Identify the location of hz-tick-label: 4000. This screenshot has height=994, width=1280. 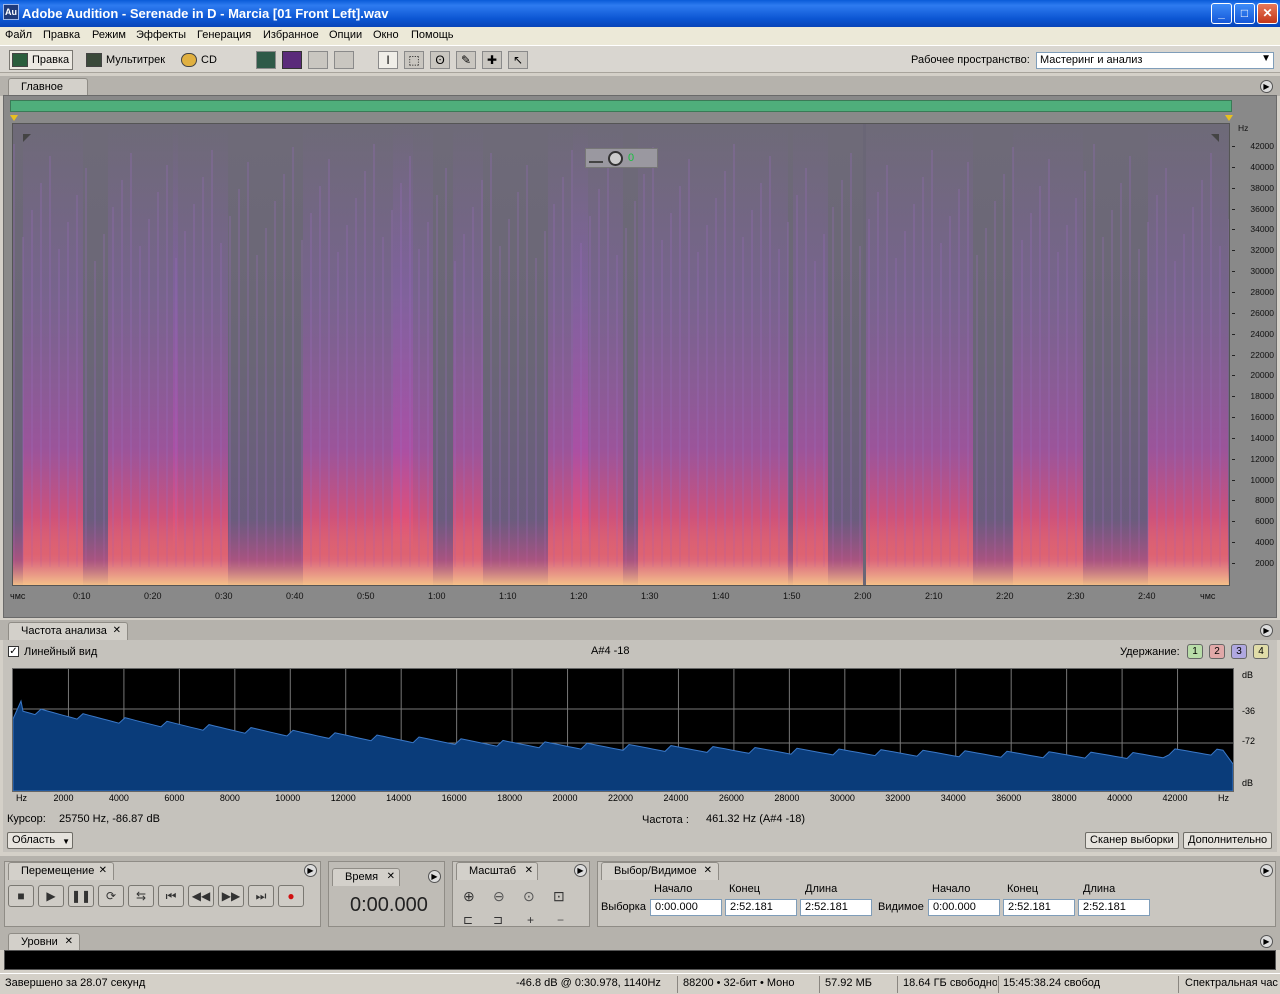
(1264, 542).